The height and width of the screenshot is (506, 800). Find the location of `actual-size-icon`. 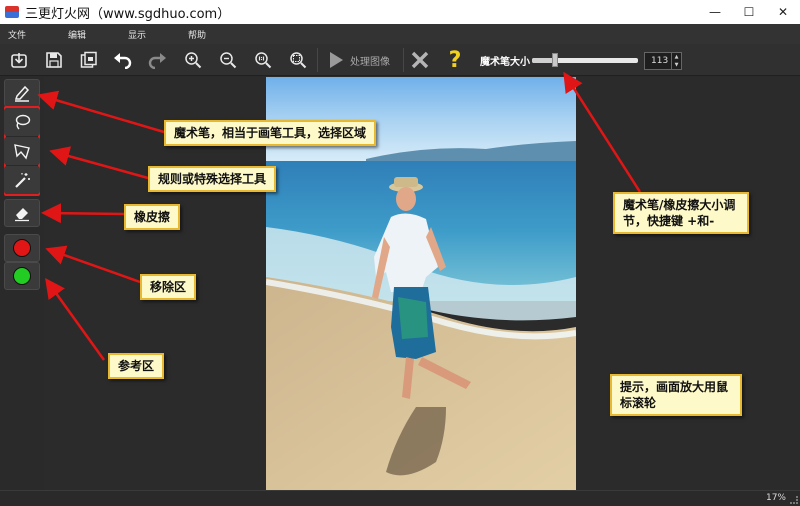

actual-size-icon is located at coordinates (263, 60).